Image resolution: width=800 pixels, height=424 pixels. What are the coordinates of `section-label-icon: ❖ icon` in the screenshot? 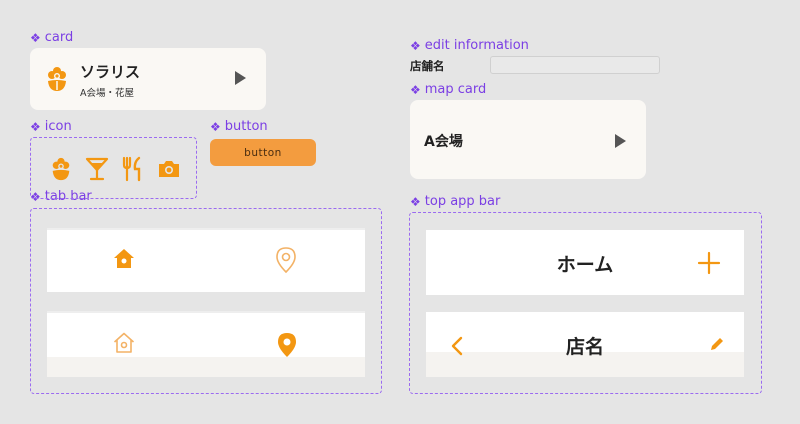 It's located at (51, 126).